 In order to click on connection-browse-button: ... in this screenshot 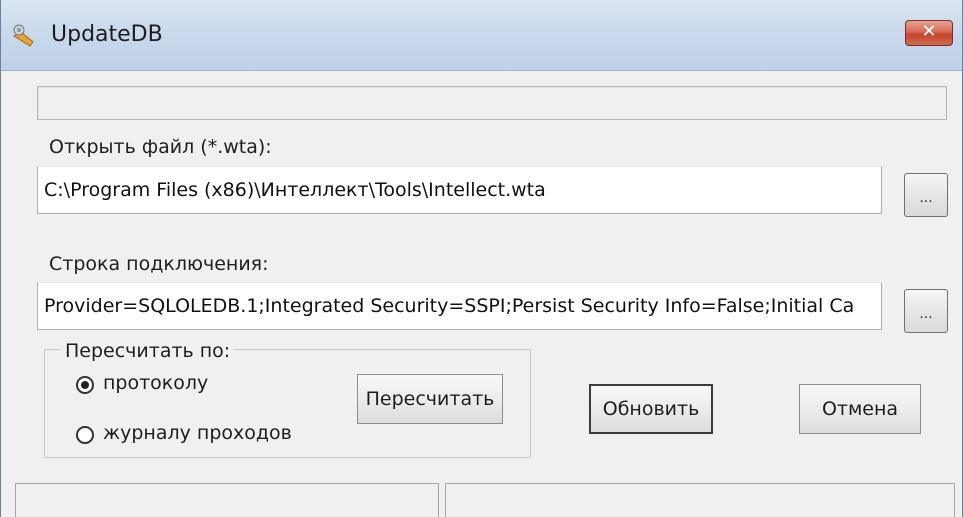, I will do `click(926, 311)`.